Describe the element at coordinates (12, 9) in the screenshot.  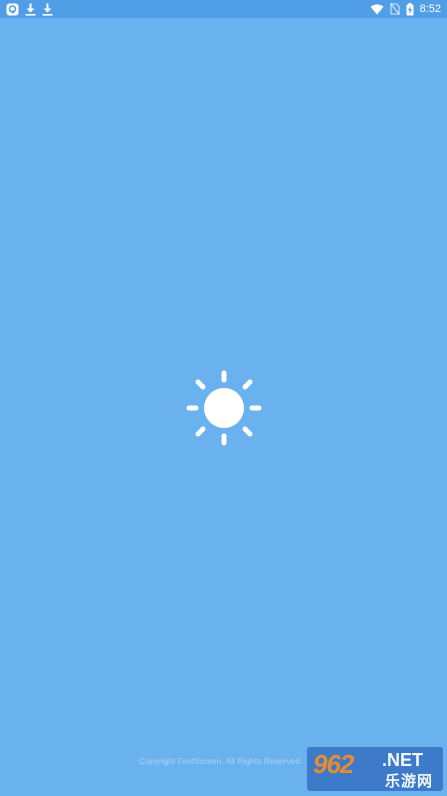
I see `app-notification-icon` at that location.